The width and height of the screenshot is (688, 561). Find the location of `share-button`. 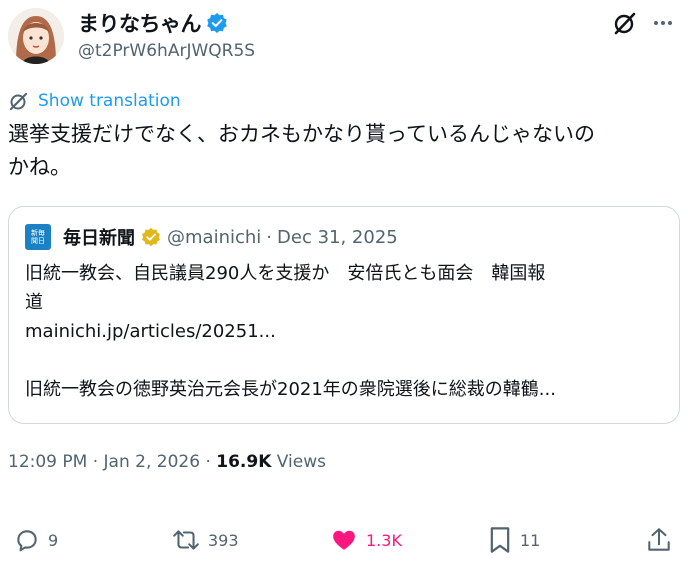

share-button is located at coordinates (659, 540).